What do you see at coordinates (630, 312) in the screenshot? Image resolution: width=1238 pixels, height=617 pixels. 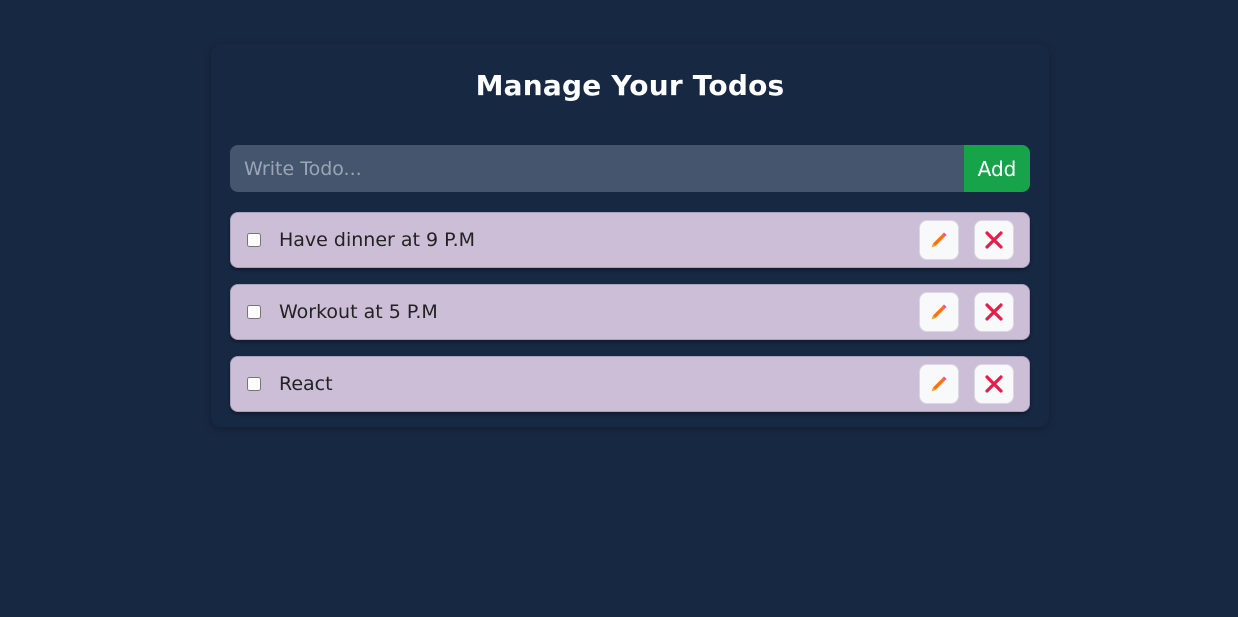 I see `todo-item: Workout at 5 P.M` at bounding box center [630, 312].